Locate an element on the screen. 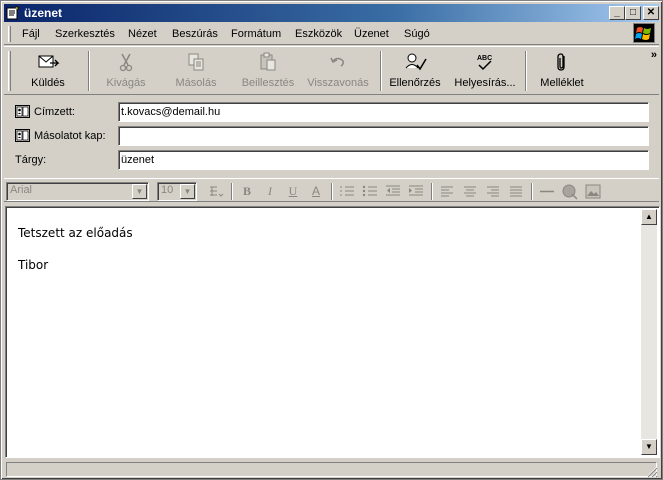 This screenshot has height=480, width=663. paste-label: Beillesztés is located at coordinates (268, 83).